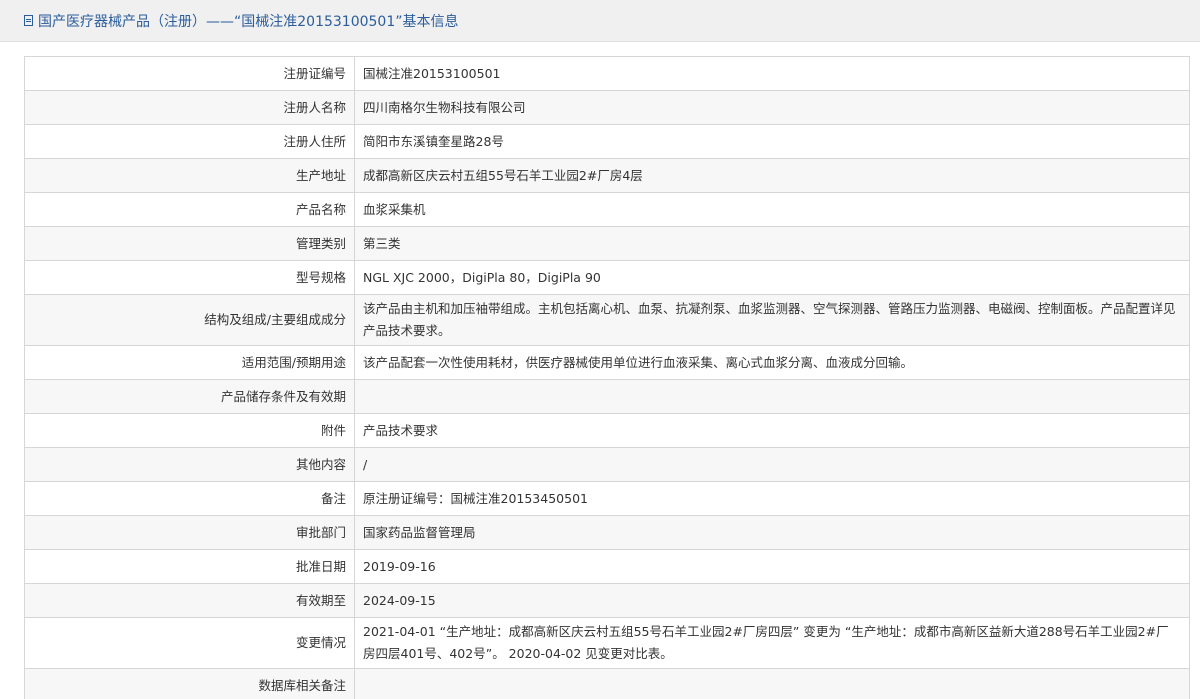 This screenshot has height=699, width=1200. I want to click on field-label: 注册人住所, so click(189, 141).